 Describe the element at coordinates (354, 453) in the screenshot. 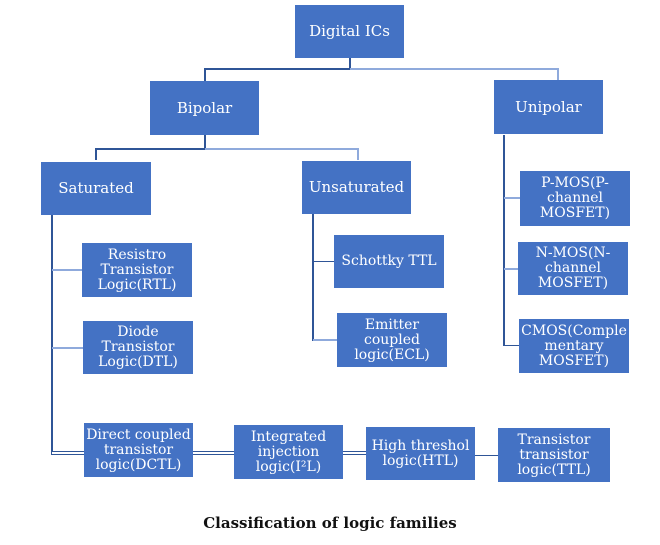

I see `connector-i2l-to-htl` at that location.